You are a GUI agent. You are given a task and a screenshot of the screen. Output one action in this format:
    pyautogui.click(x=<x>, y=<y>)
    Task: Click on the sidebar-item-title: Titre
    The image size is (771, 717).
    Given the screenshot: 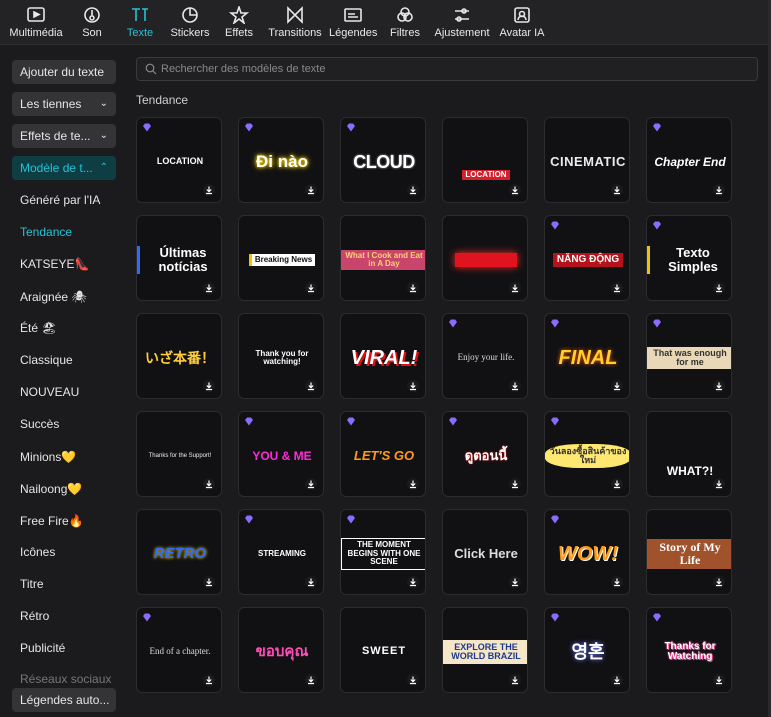 What is the action you would take?
    pyautogui.click(x=32, y=584)
    